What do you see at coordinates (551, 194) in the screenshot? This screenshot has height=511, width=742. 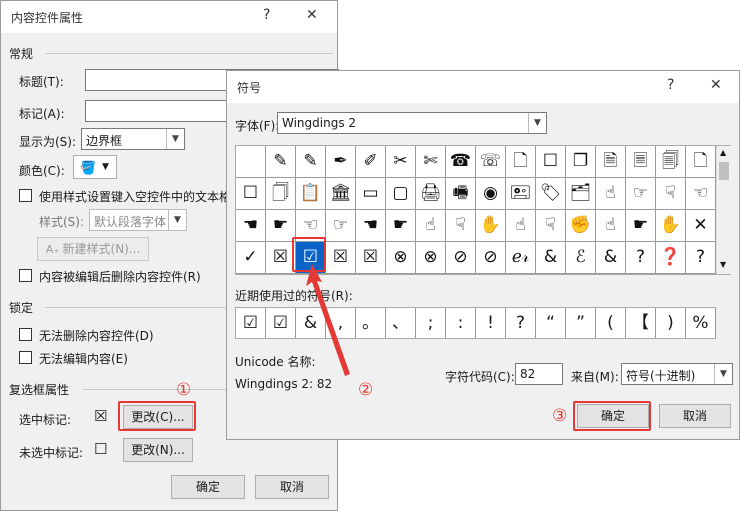 I see `symbol-cell: 🏷` at bounding box center [551, 194].